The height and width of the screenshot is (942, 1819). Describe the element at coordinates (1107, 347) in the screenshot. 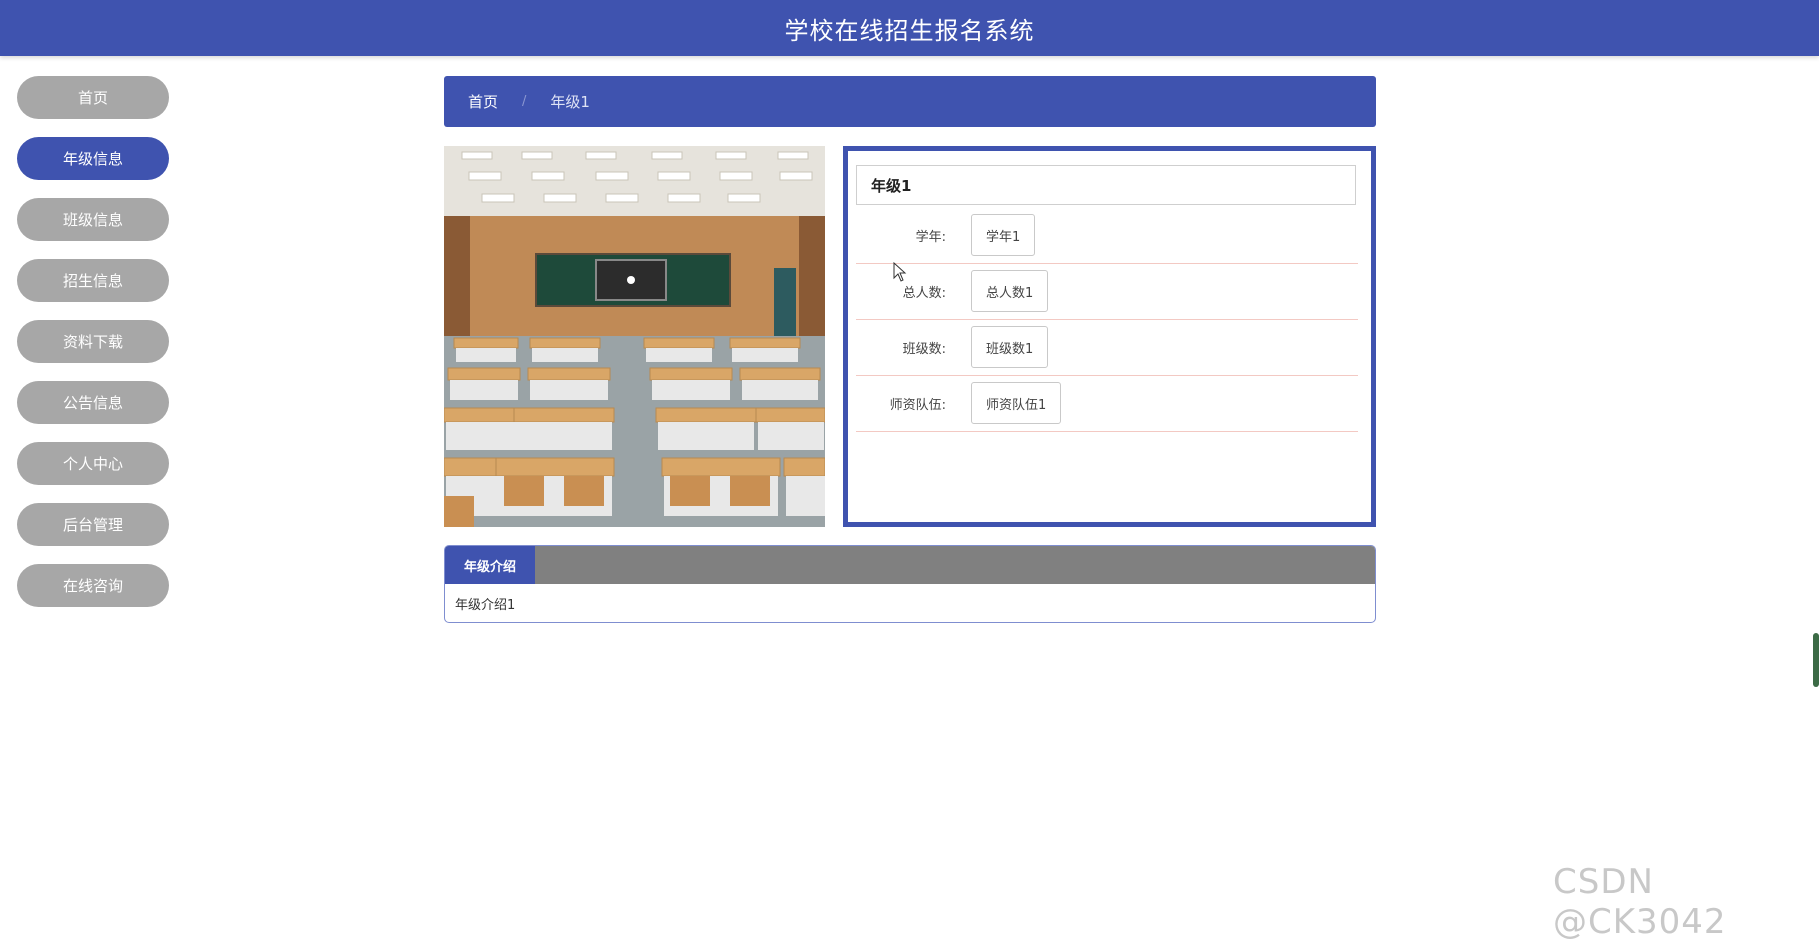

I see `field-row-class-count: 班级数: 班级数1` at that location.